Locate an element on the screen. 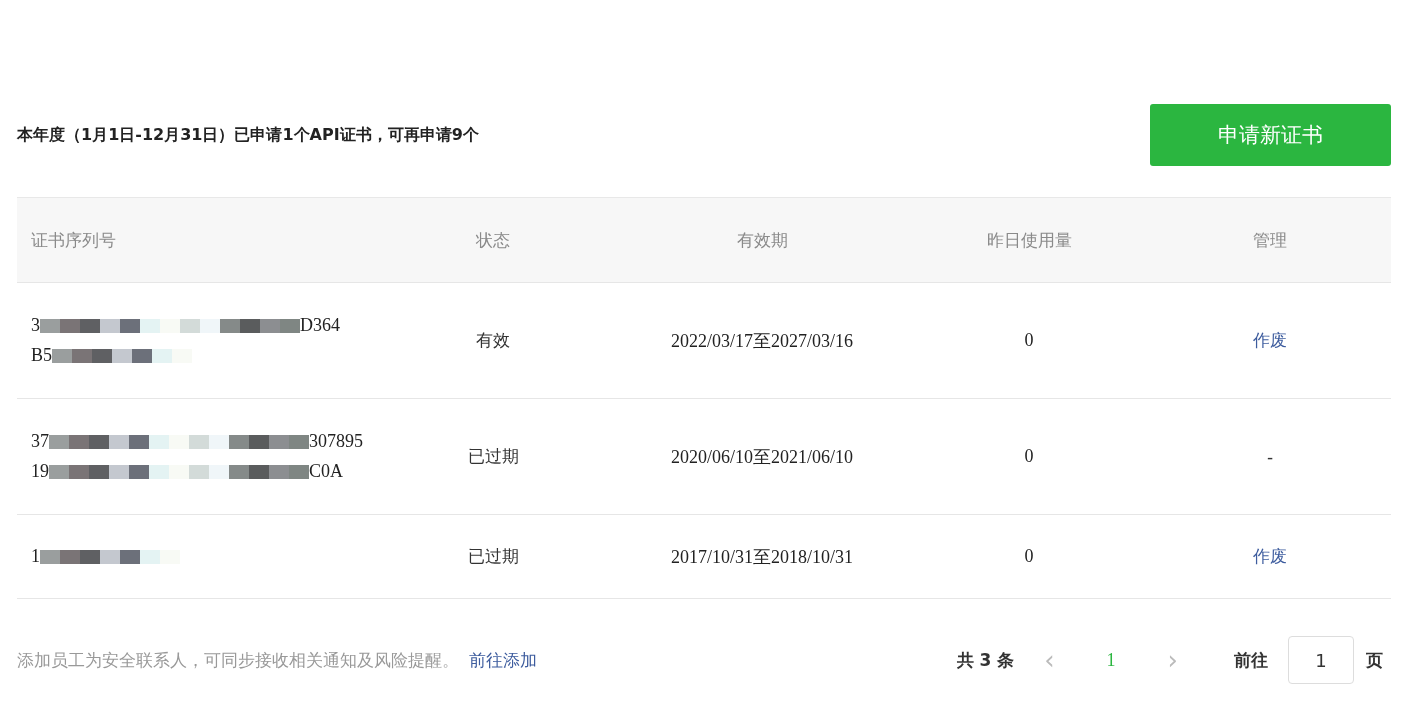  serial-fragment: C0A is located at coordinates (326, 471).